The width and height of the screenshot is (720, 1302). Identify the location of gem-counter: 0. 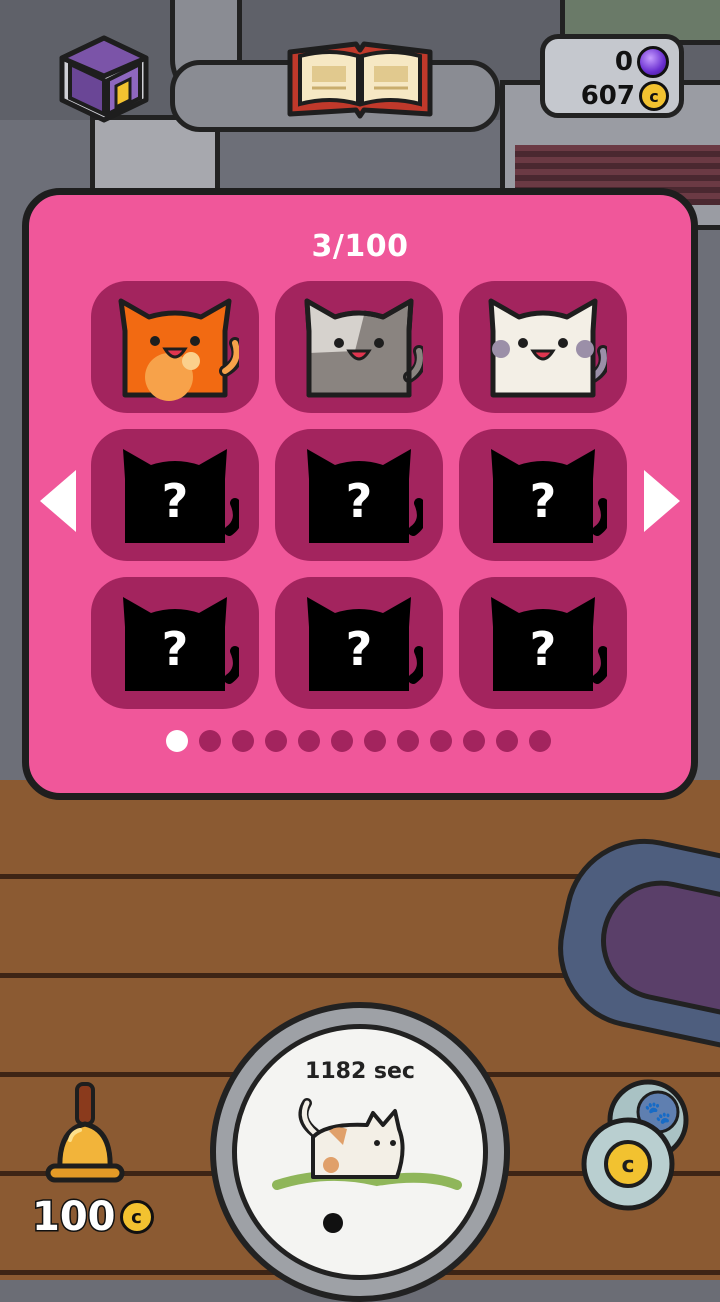
(642, 62).